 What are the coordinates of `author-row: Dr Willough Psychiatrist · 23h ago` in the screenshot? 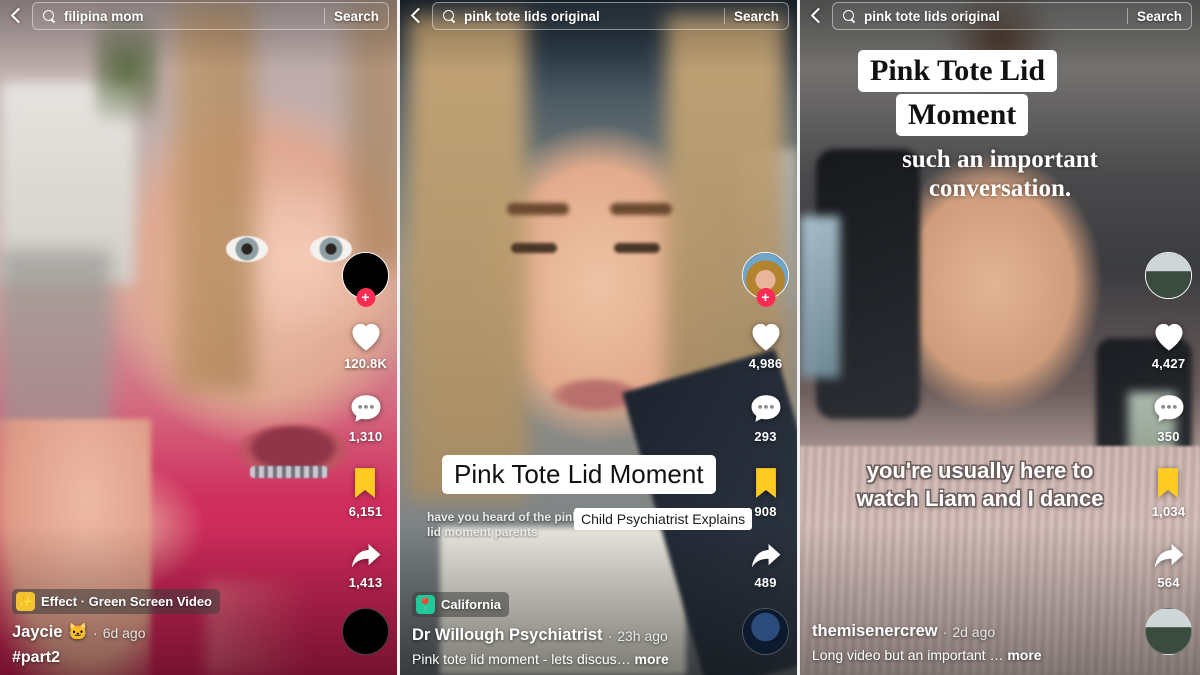 It's located at (567, 635).